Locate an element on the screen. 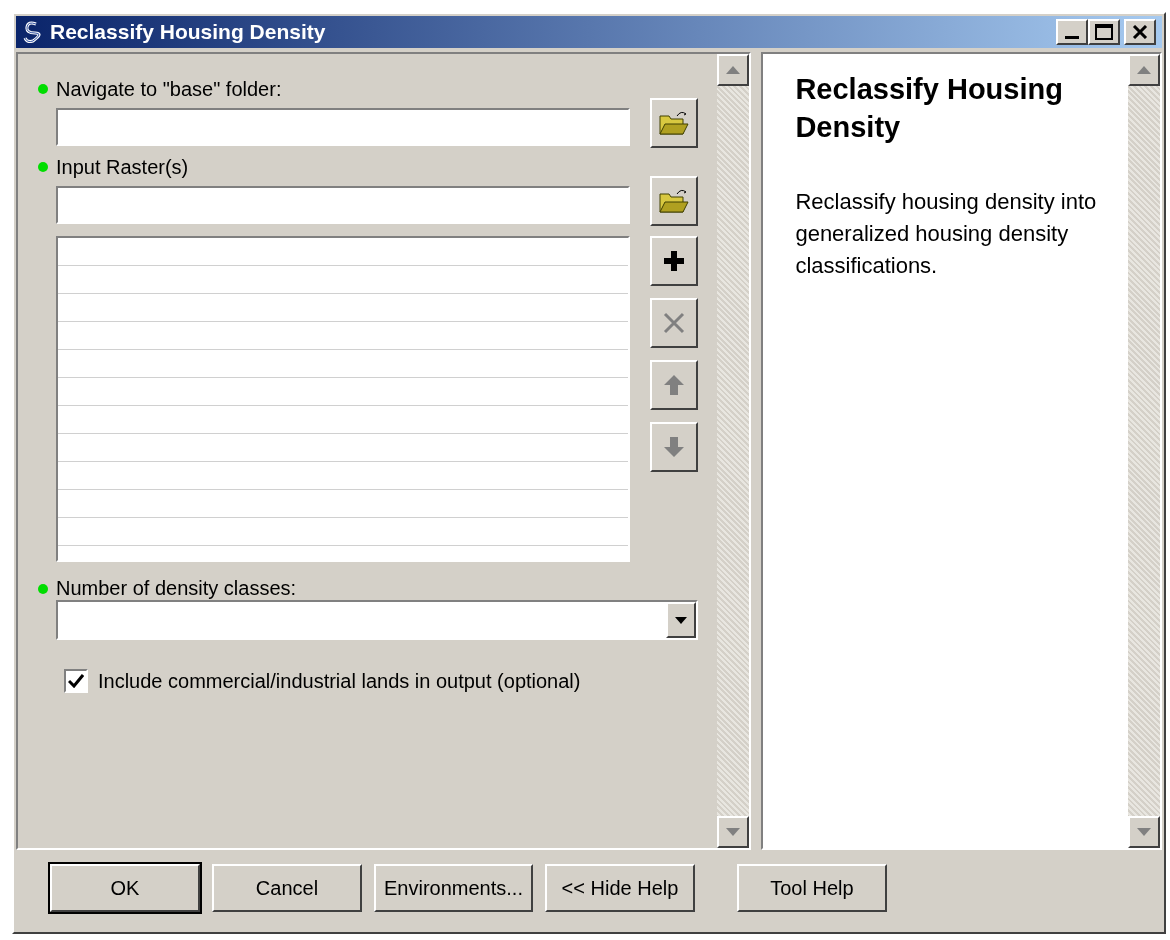  checkbox-label: Include commercial/industrial lands in output (optional) is located at coordinates (339, 681).